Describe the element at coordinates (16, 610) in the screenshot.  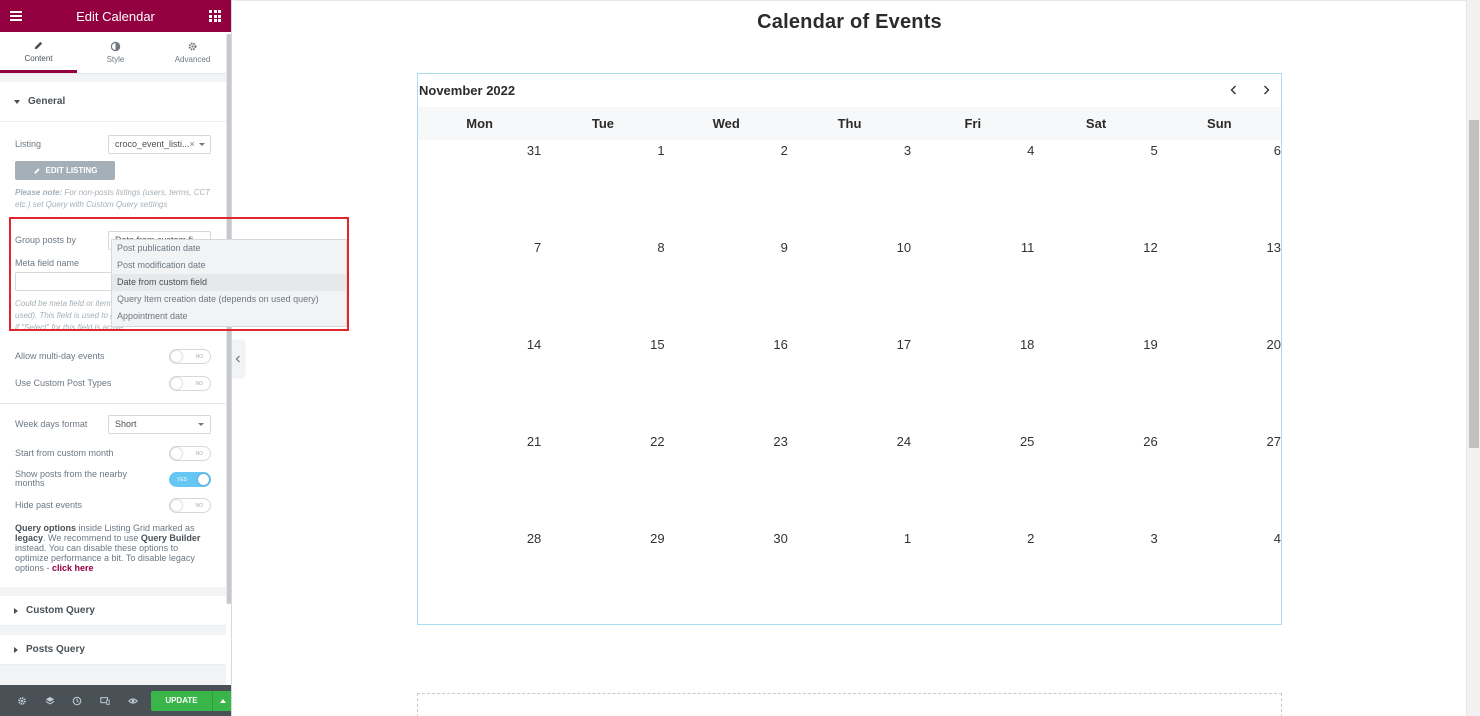
I see `caret-right-icon` at that location.